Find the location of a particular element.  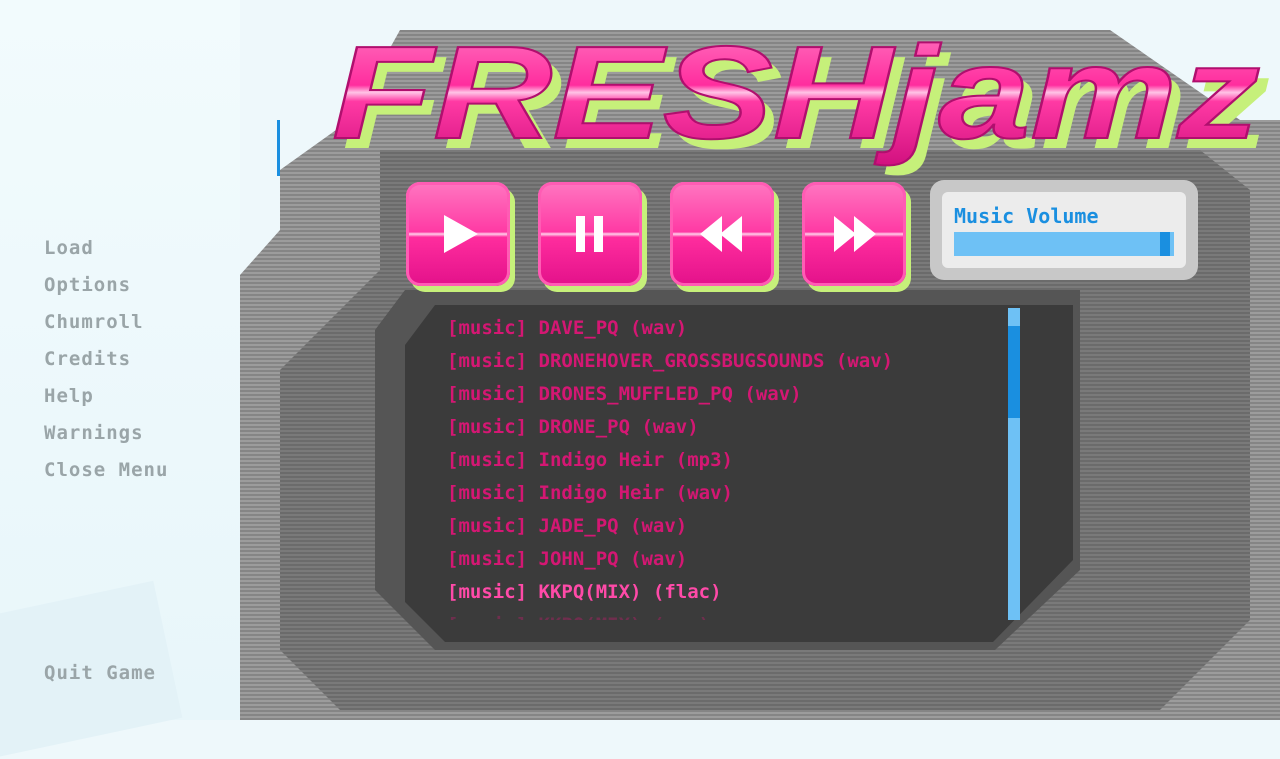

rewind-icon is located at coordinates (721, 234).